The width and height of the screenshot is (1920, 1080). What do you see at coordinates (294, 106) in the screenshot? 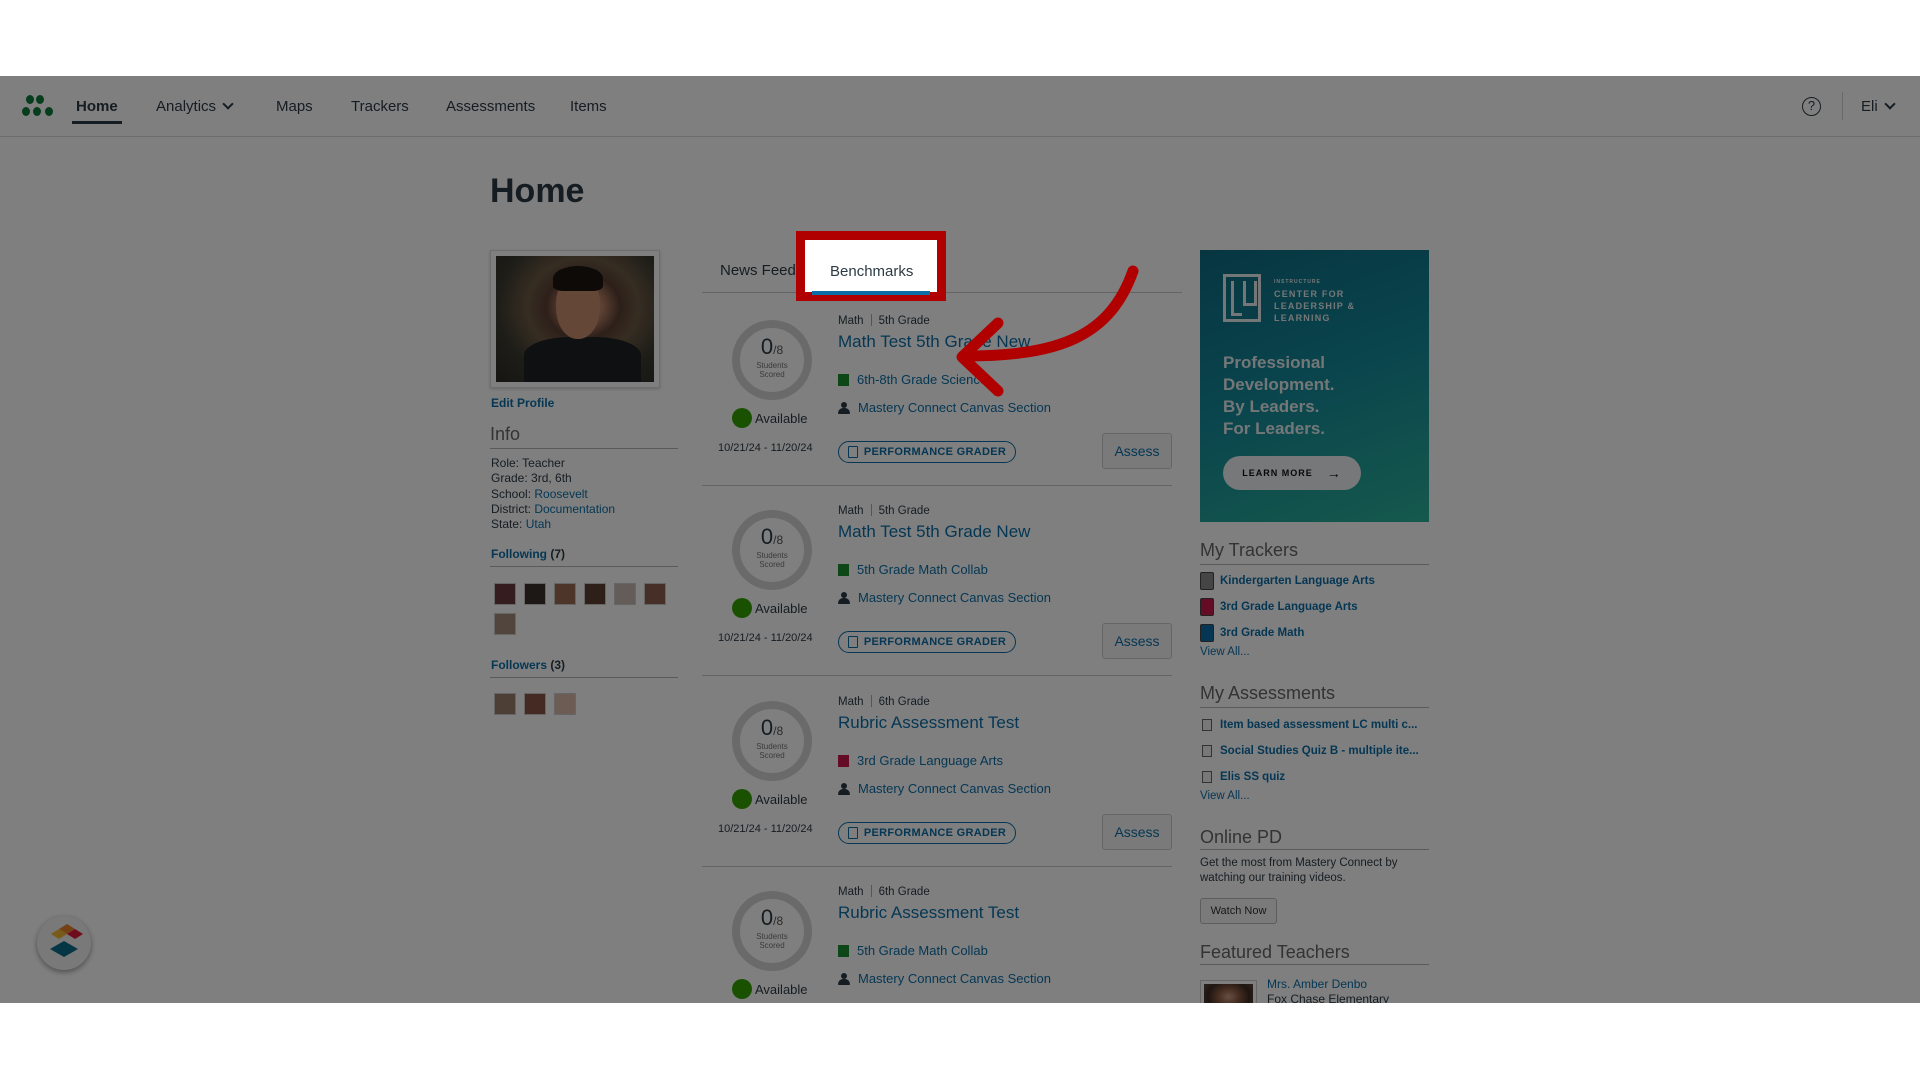
I see `nav-maps: Maps` at bounding box center [294, 106].